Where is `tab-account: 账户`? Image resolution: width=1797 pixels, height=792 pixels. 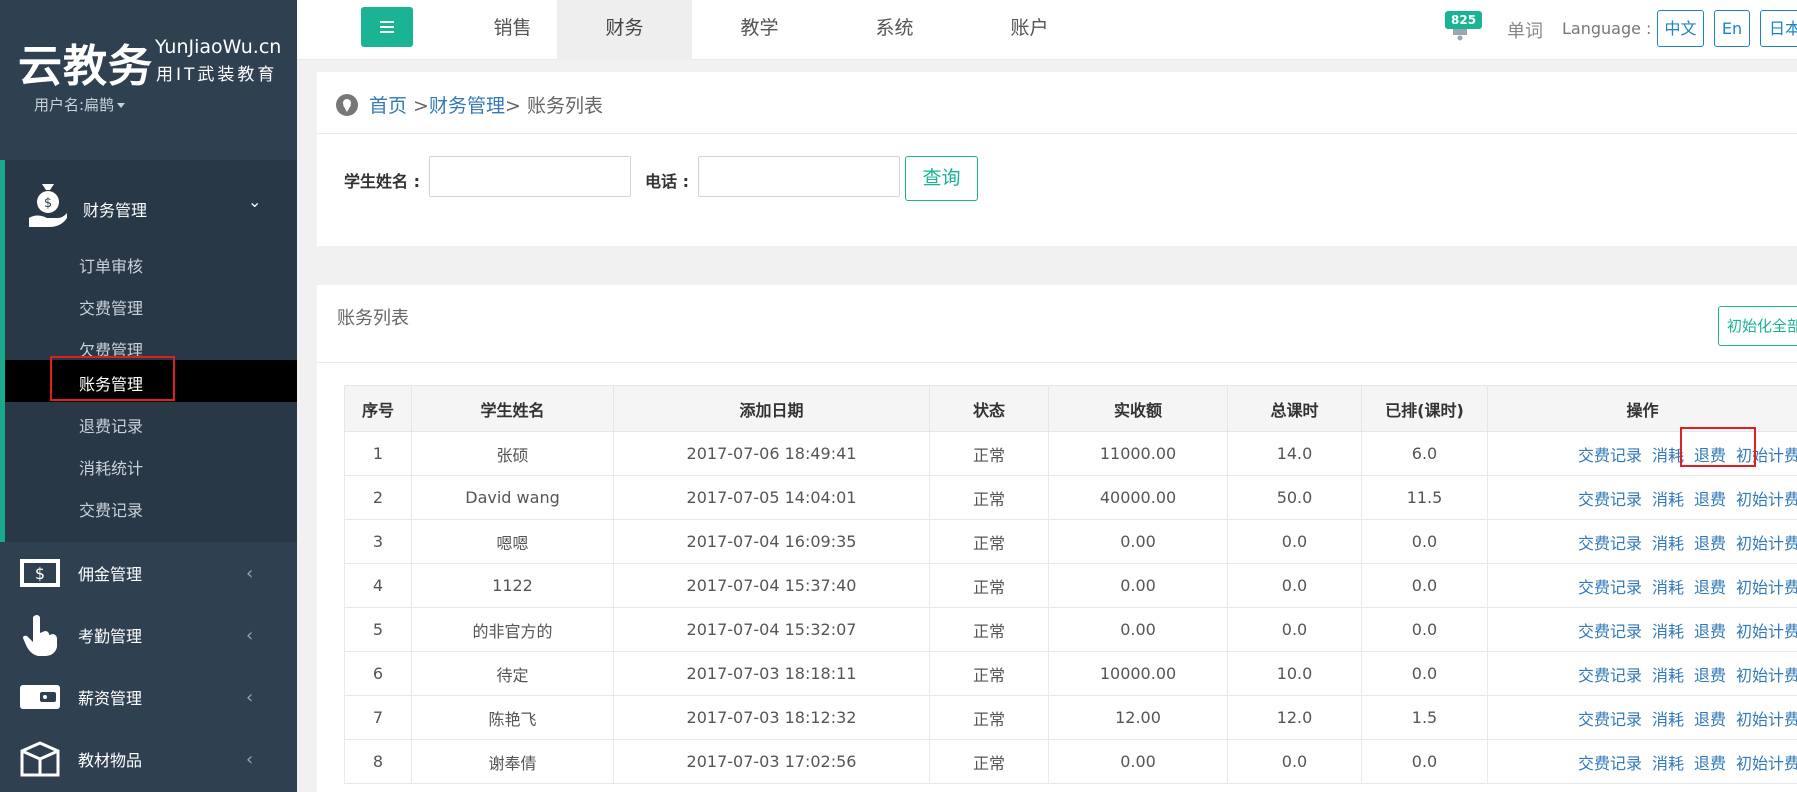
tab-account: 账户 is located at coordinates (1029, 30).